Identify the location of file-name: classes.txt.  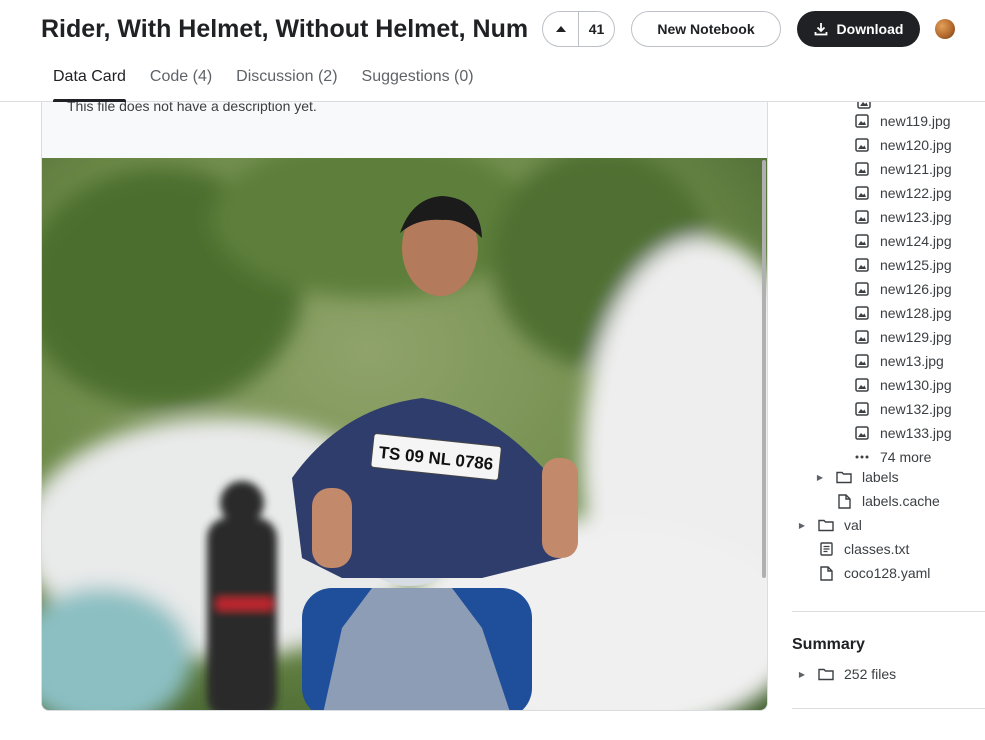
(877, 549).